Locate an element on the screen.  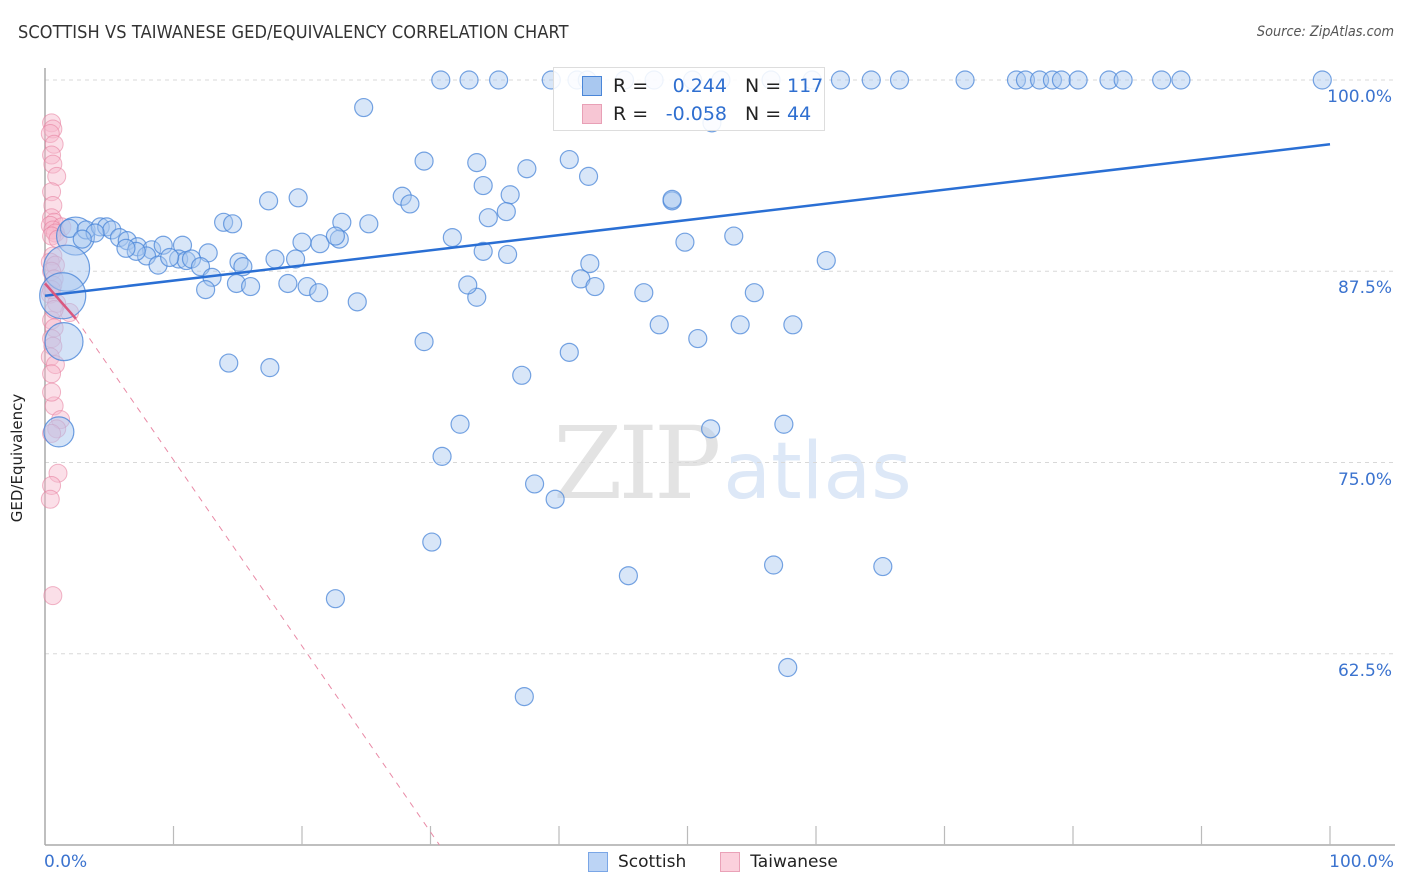
legend-label-taiwanese: Taiwanese is located at coordinates (794, 862).